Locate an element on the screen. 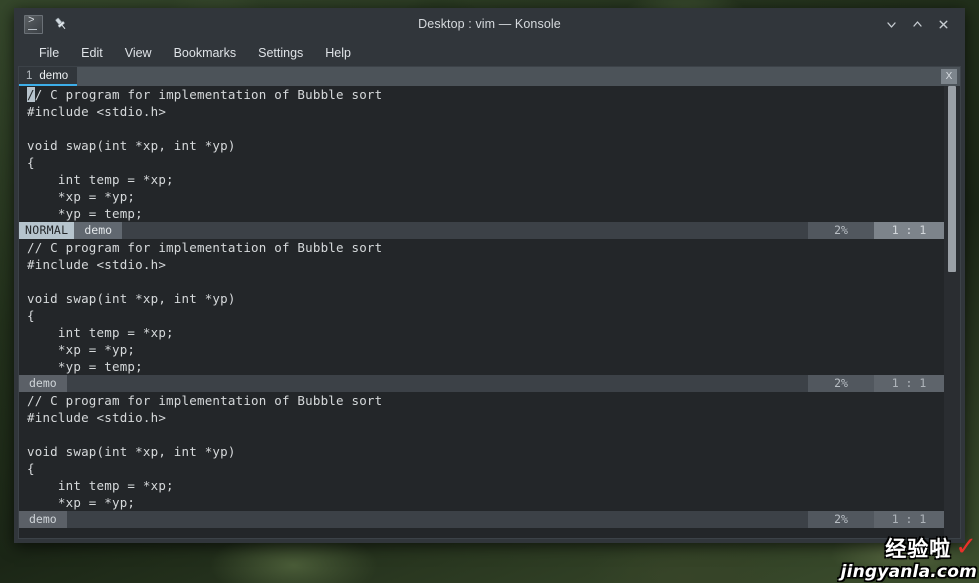 The width and height of the screenshot is (979, 583). vim-statusline-top: NORMAL demo 2% 1 : 1 is located at coordinates (481, 230).